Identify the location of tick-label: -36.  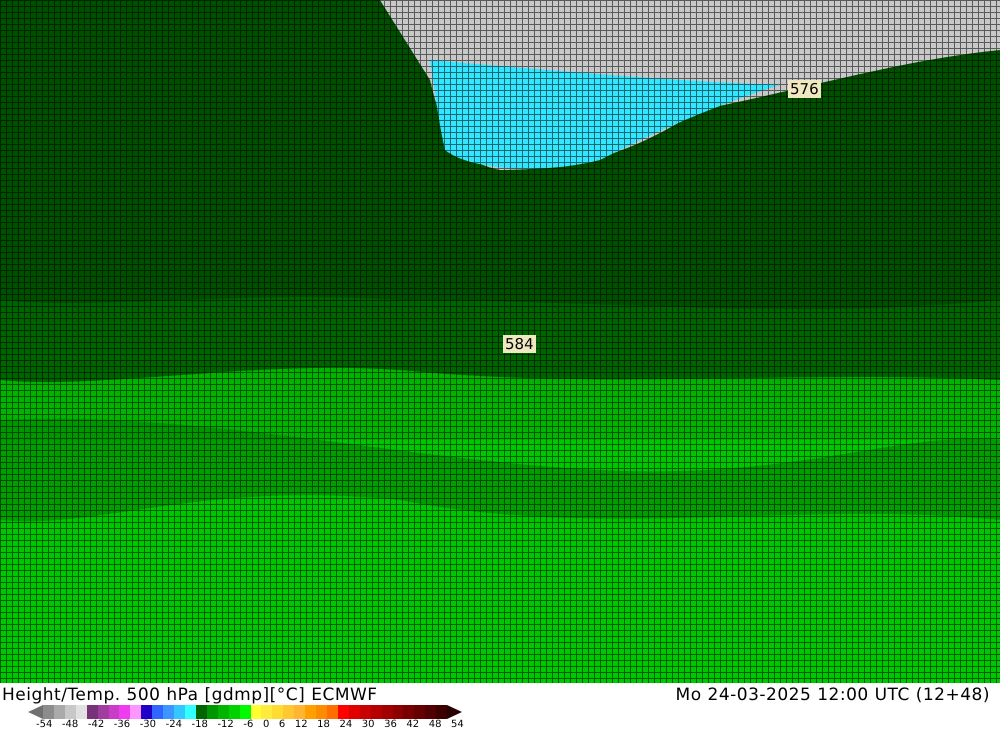
(122, 725).